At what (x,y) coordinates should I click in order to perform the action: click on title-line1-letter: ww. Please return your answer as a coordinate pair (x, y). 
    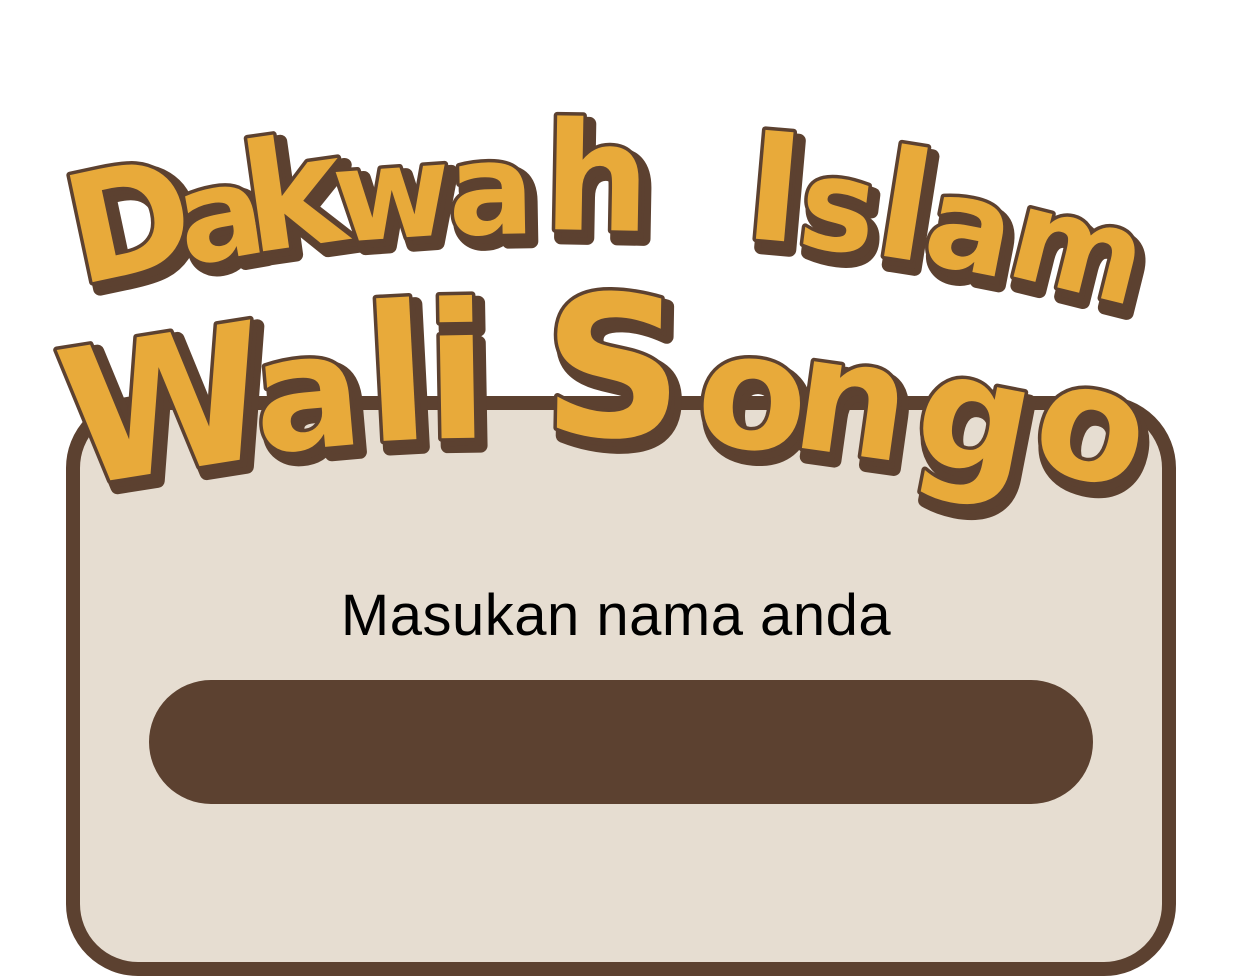
    Looking at the image, I should click on (396, 200).